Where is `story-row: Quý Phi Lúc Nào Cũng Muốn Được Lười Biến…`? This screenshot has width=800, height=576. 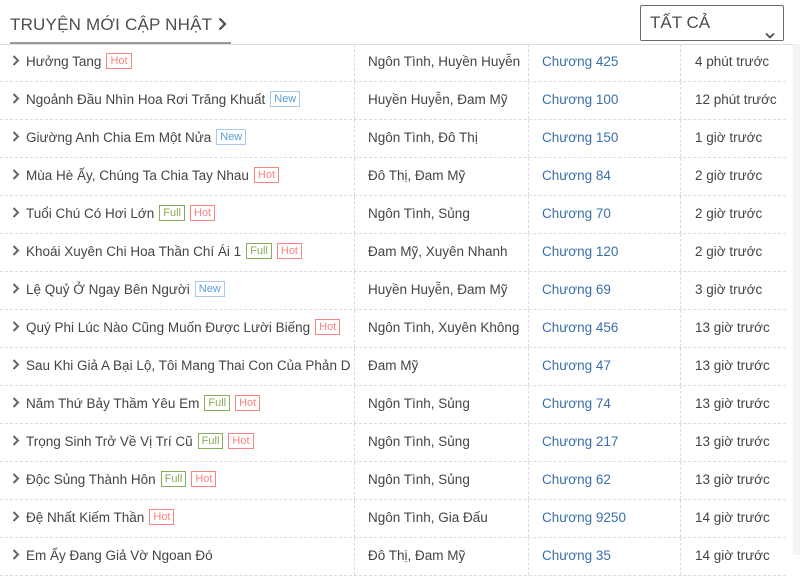
story-row: Quý Phi Lúc Nào Cũng Muốn Được Lười Biến… is located at coordinates (393, 329).